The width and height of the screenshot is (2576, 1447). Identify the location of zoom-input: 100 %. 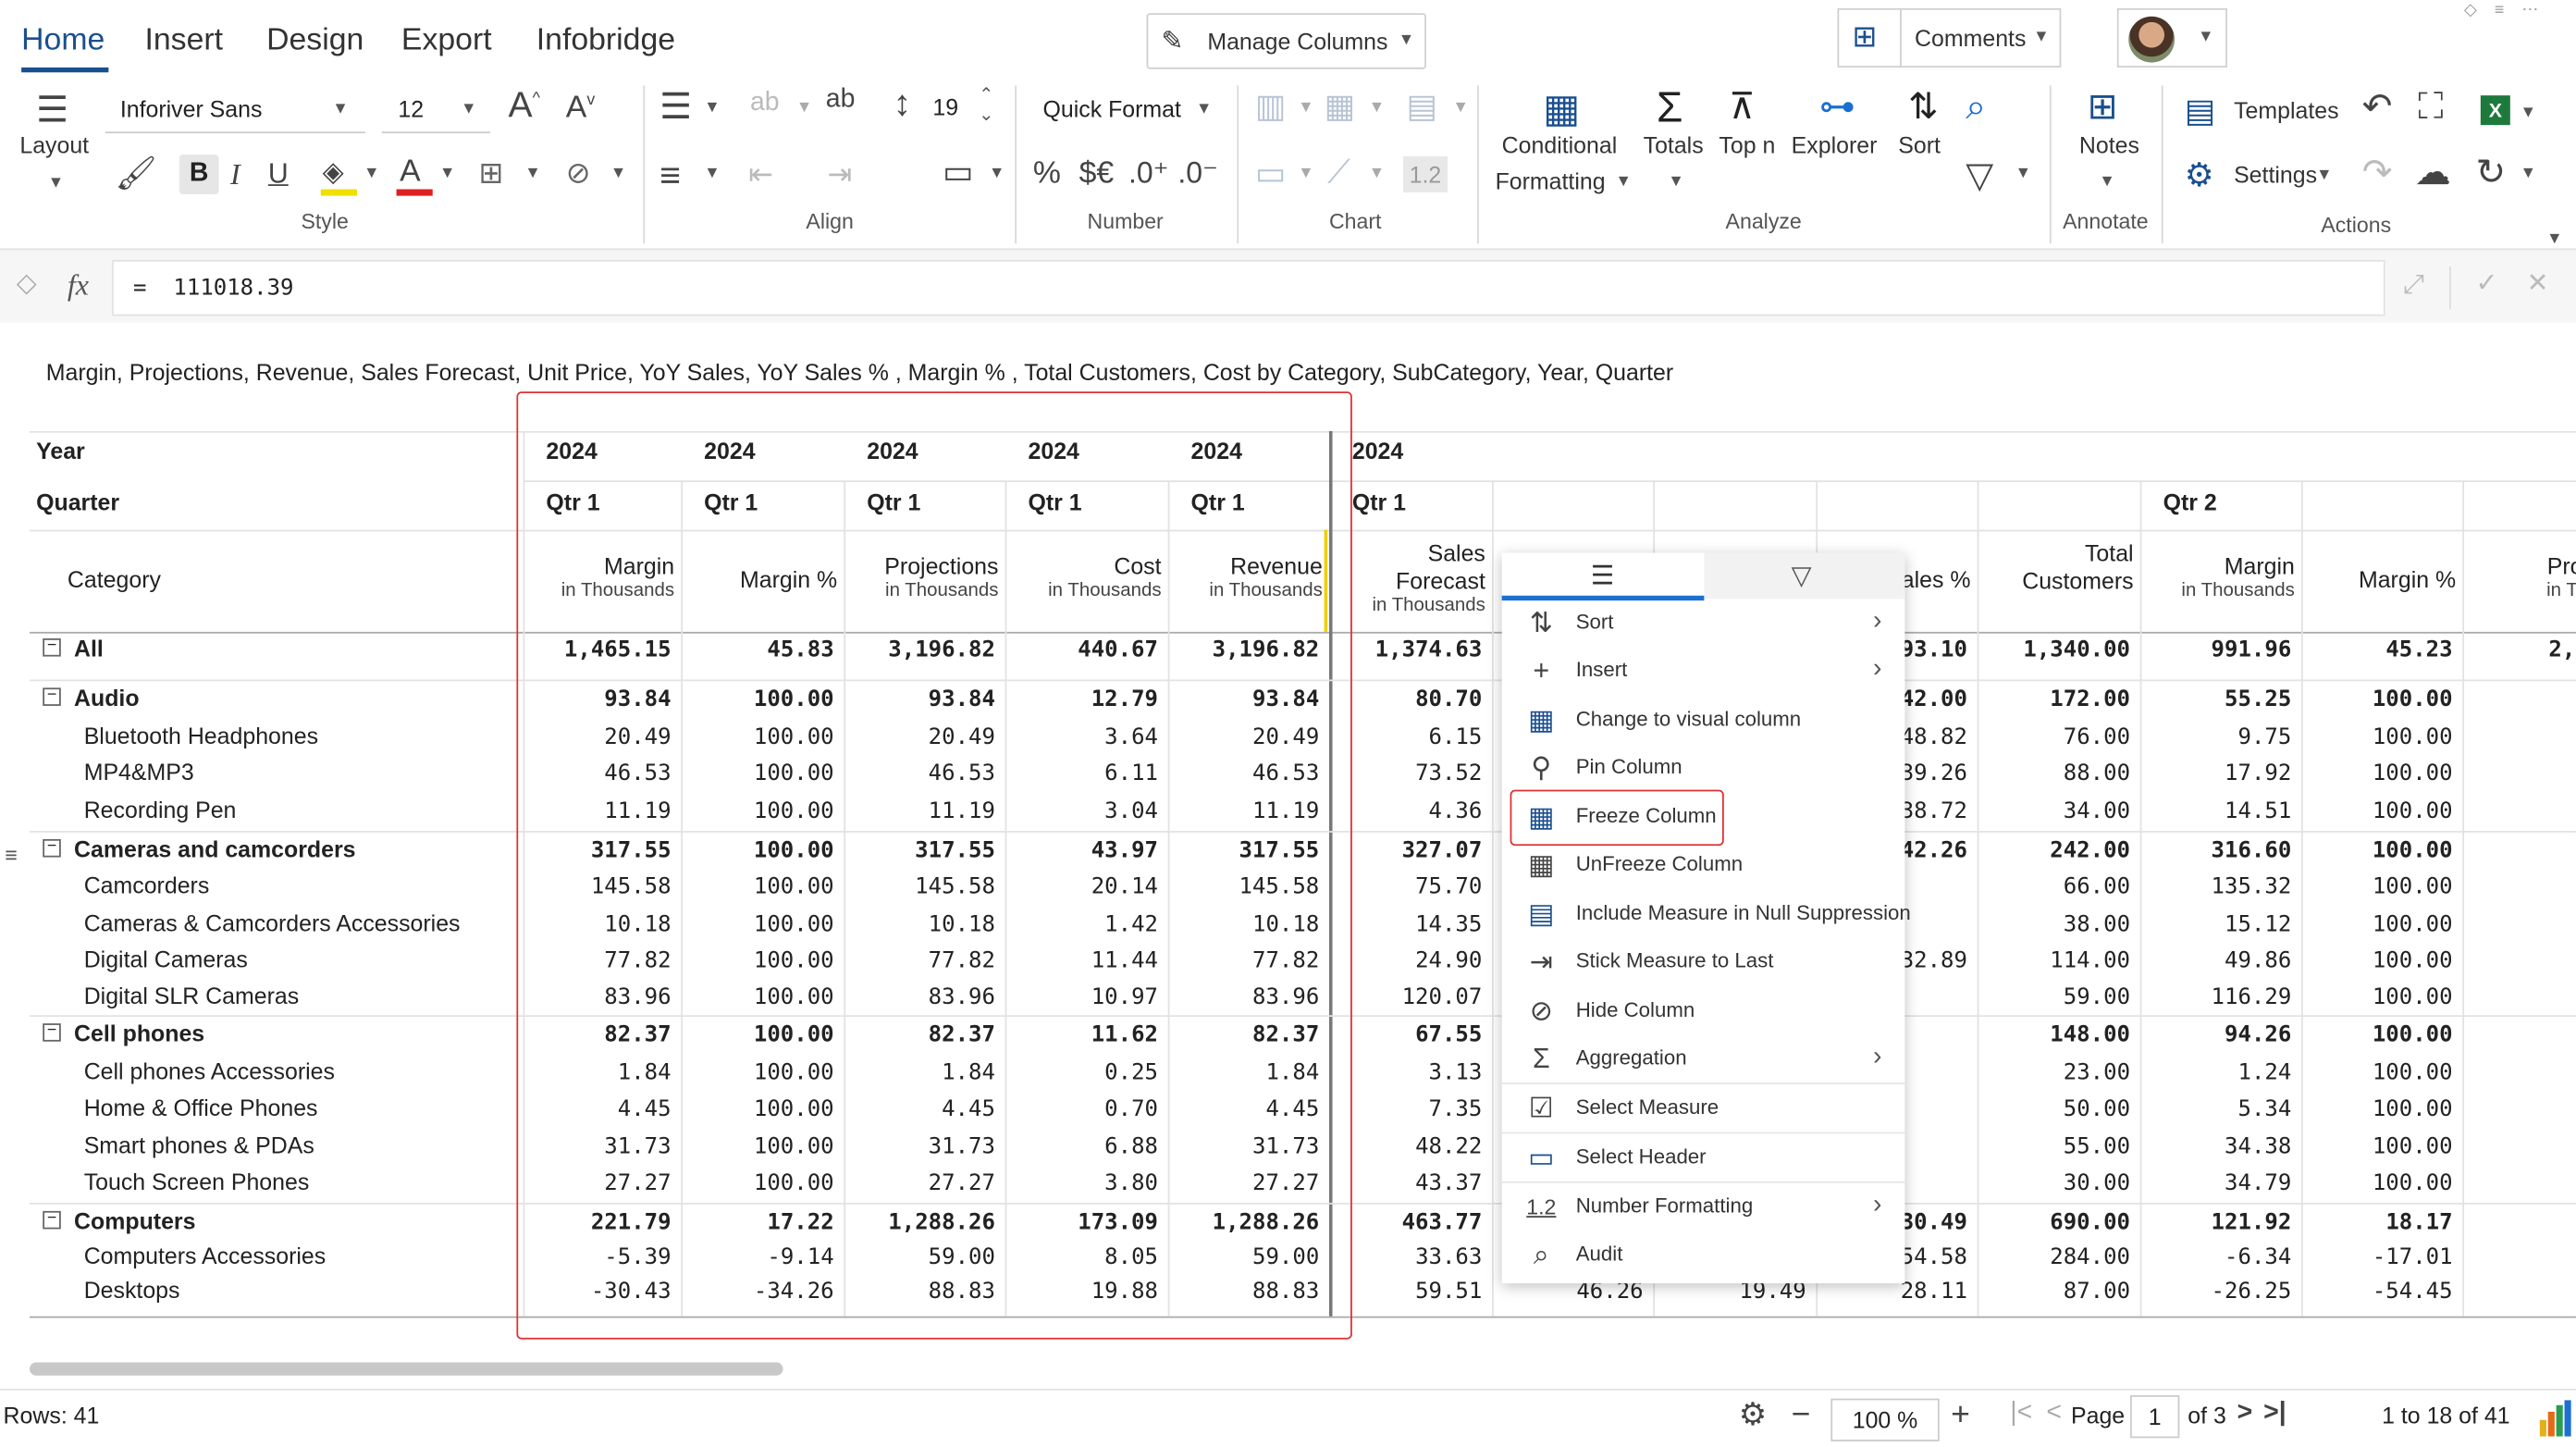
(1885, 1419).